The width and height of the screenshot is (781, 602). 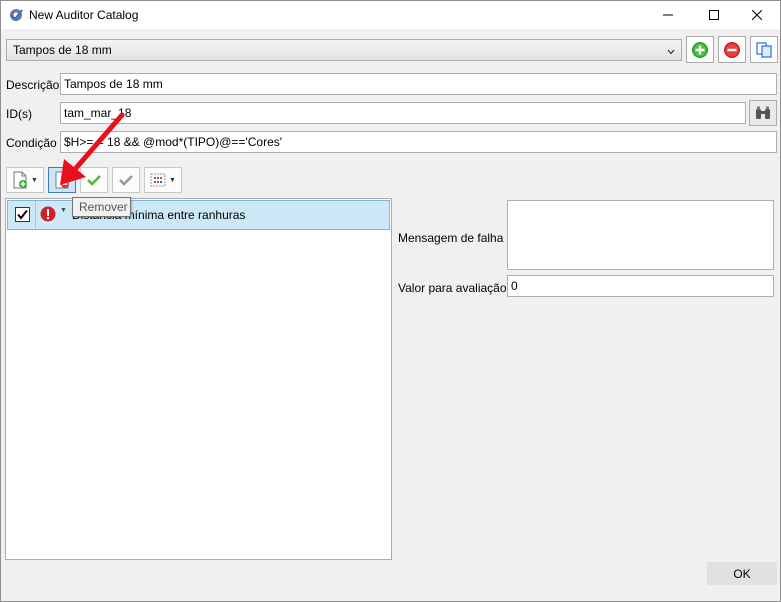 I want to click on rule-enabled-checkbox, so click(x=22, y=214).